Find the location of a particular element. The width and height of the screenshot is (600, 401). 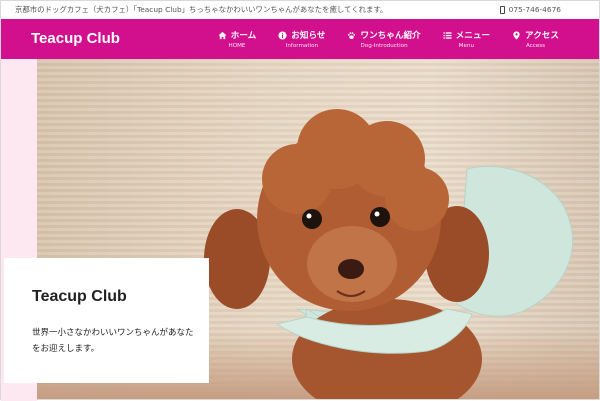

nav-sub-access: Access is located at coordinates (535, 46).